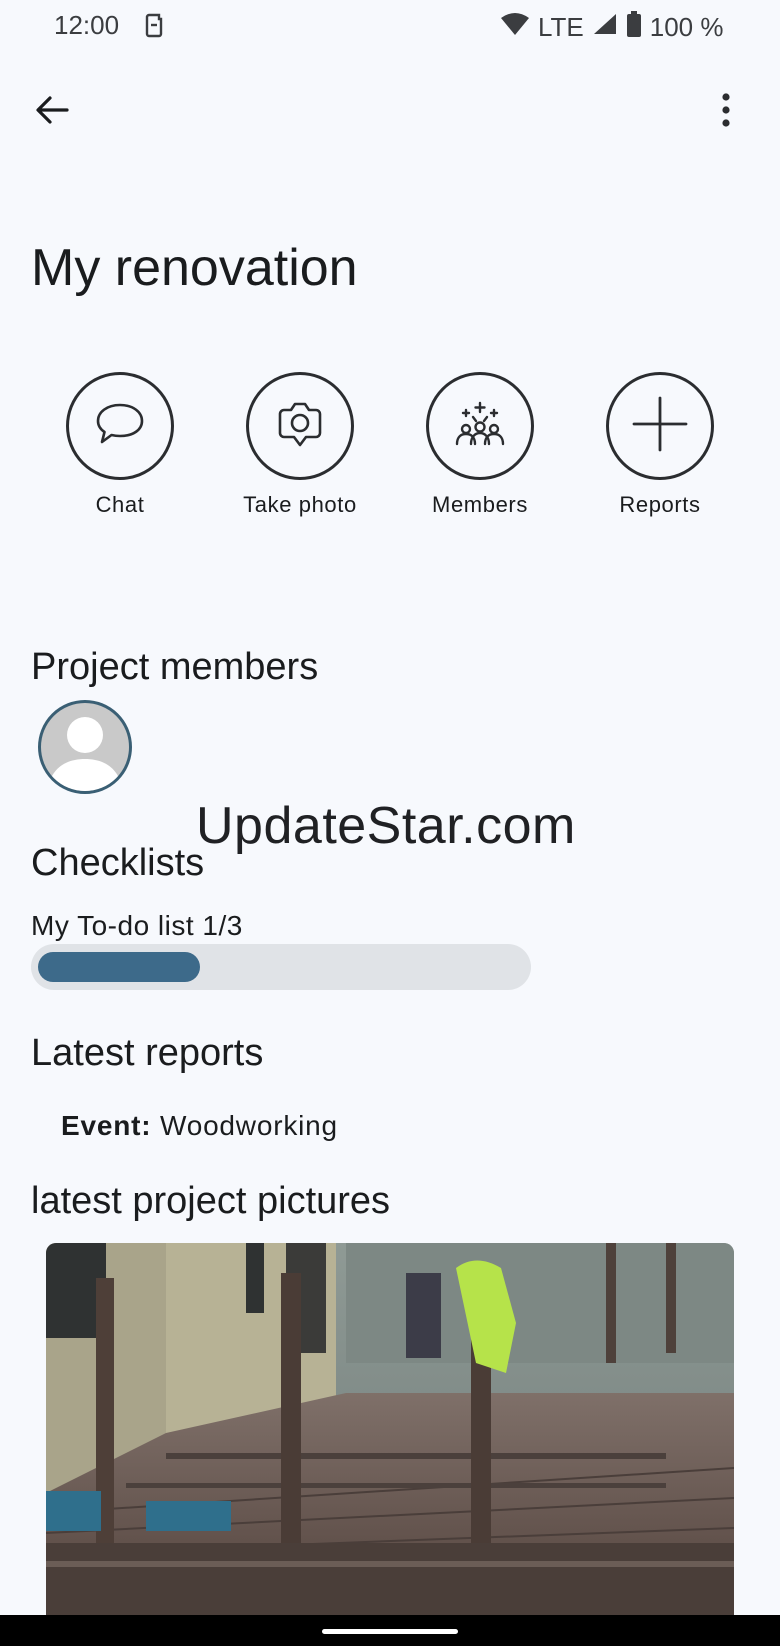  Describe the element at coordinates (118, 863) in the screenshot. I see `checklists-heading: Checklists` at that location.